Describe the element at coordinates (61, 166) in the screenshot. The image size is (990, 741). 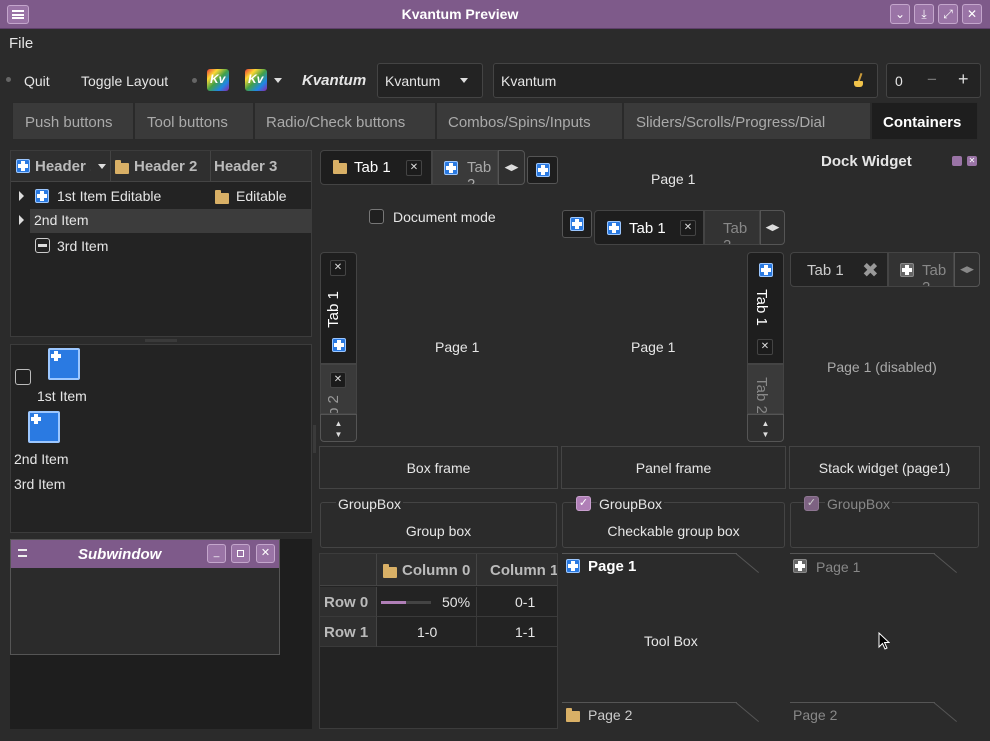
I see `tree-header-1: Header 1` at that location.